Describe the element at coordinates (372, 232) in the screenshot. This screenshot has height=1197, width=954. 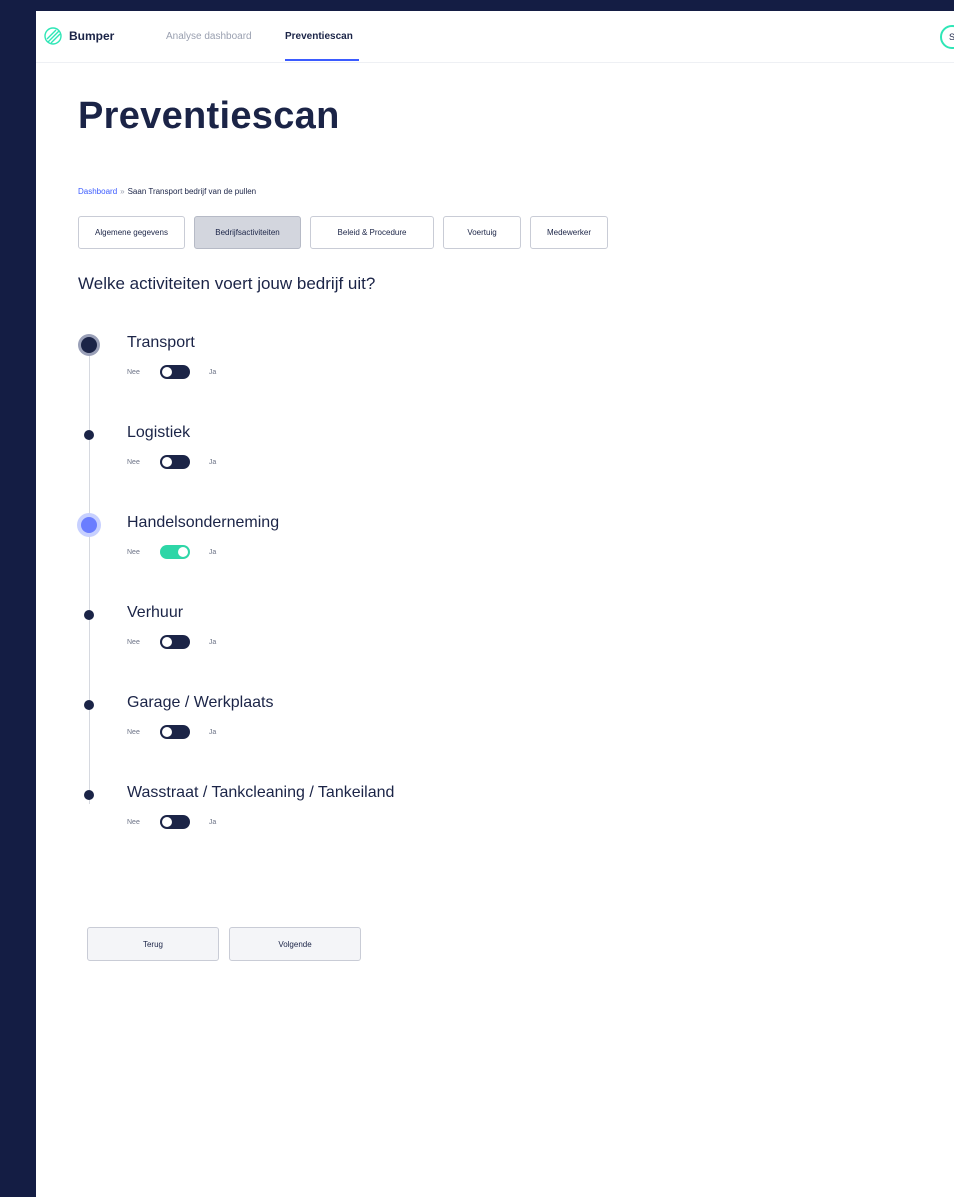
I see `tab-beleid-procedure: Beleid & Procedure` at that location.